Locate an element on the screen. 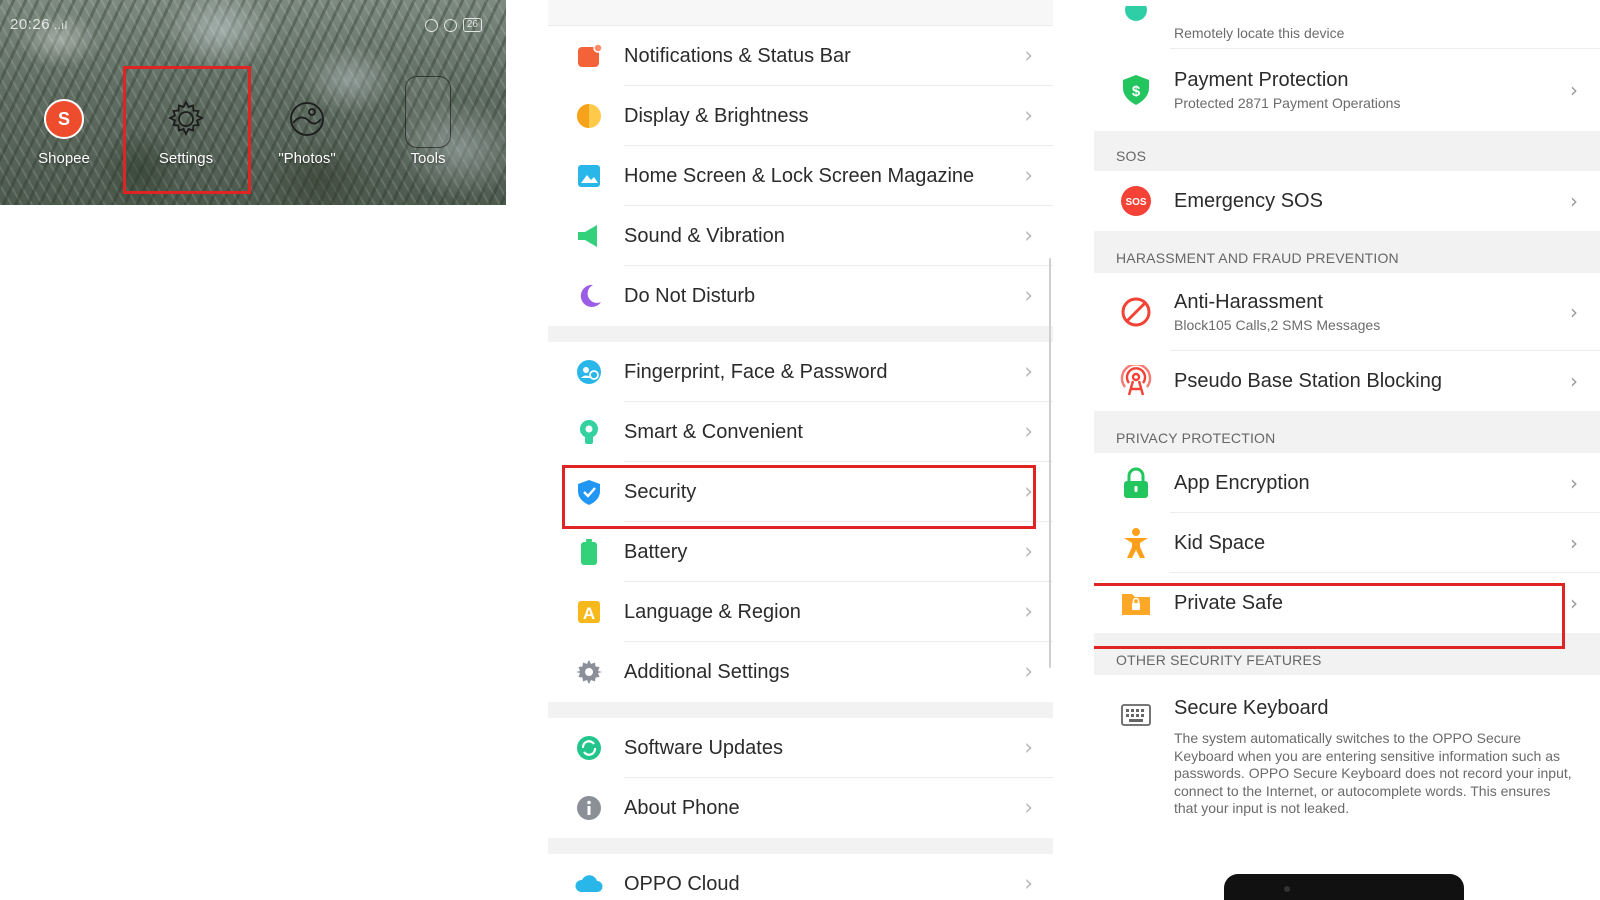 The height and width of the screenshot is (900, 1600). language-icon: A is located at coordinates (589, 612).